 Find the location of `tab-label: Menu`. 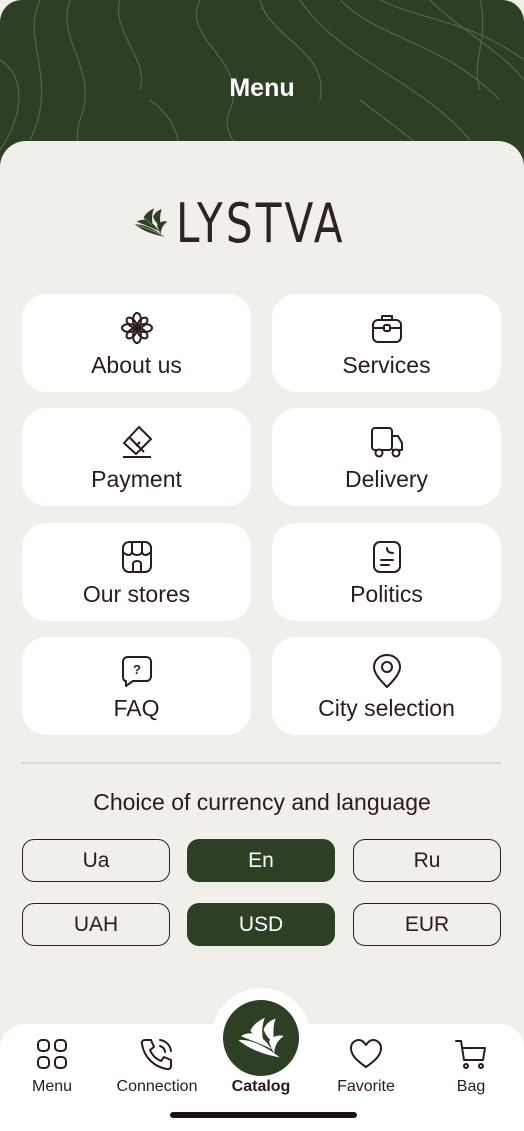

tab-label: Menu is located at coordinates (52, 1086).